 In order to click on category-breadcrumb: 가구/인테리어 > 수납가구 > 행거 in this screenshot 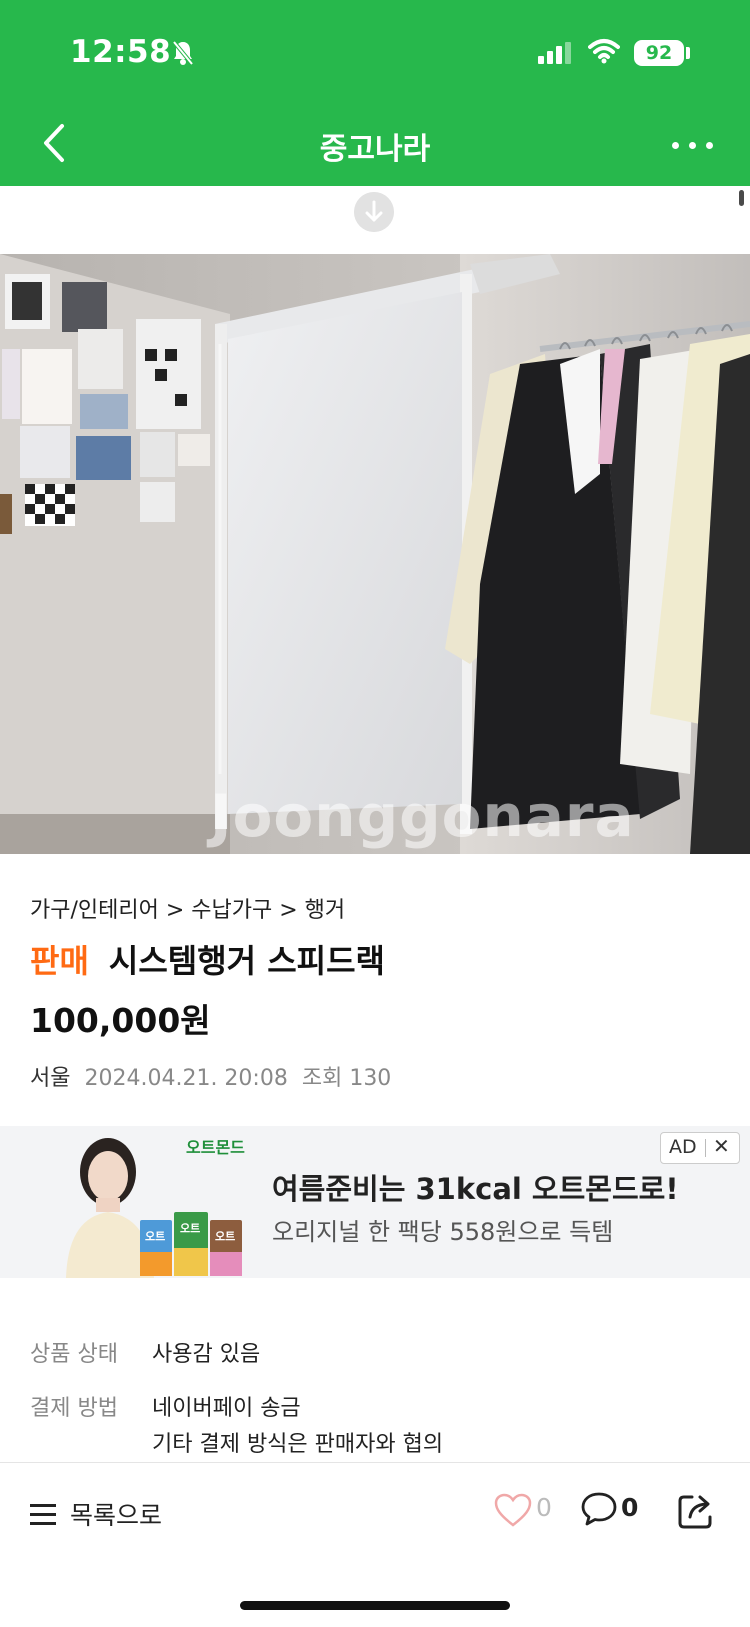, I will do `click(187, 908)`.